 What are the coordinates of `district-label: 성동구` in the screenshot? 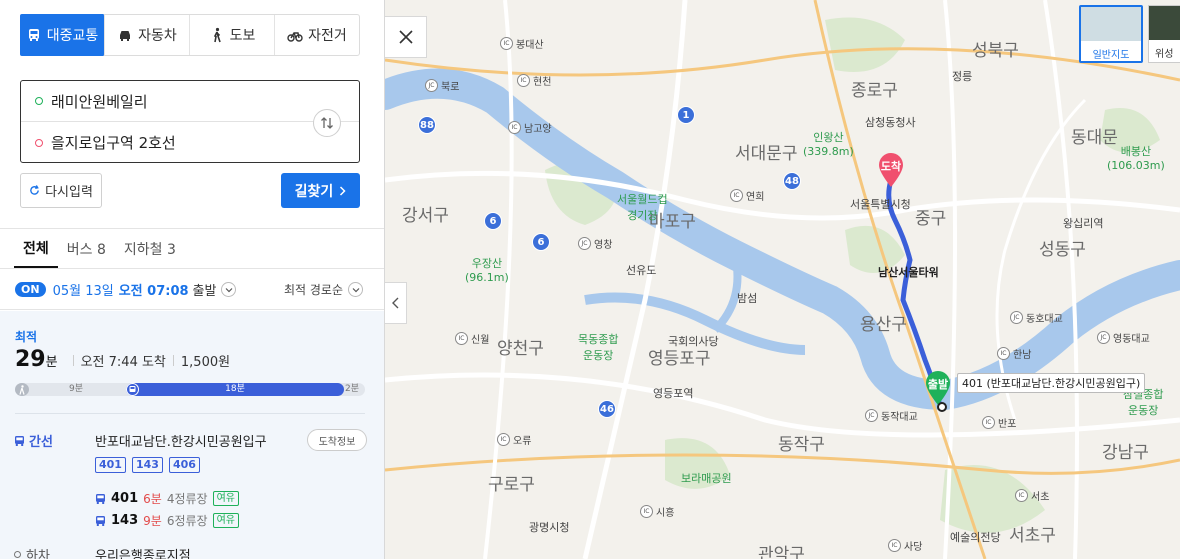 It's located at (1062, 250).